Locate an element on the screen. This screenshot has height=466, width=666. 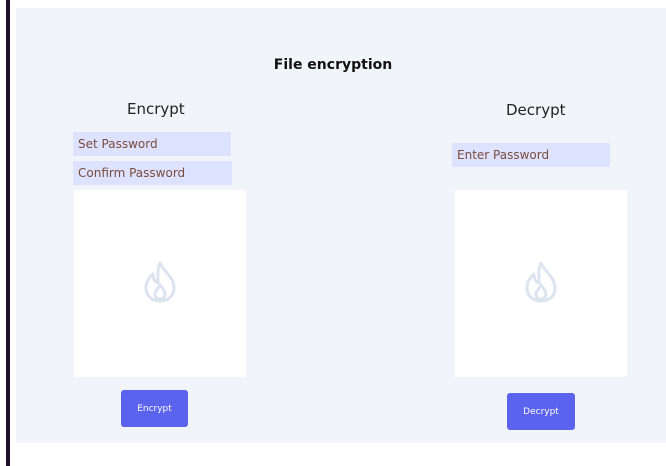
decrypt-file-dropzone is located at coordinates (541, 283).